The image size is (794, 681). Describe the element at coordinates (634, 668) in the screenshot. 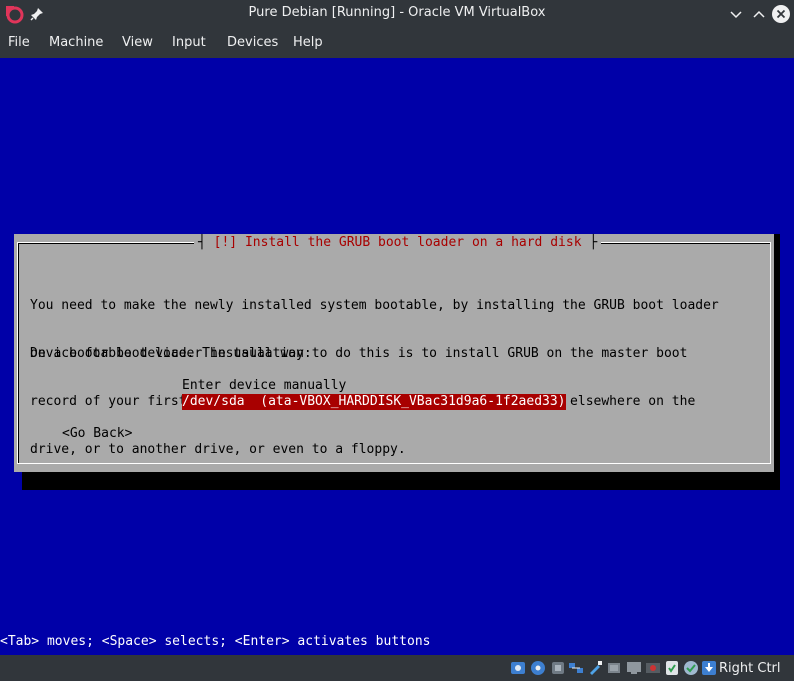

I see `display-icon` at that location.